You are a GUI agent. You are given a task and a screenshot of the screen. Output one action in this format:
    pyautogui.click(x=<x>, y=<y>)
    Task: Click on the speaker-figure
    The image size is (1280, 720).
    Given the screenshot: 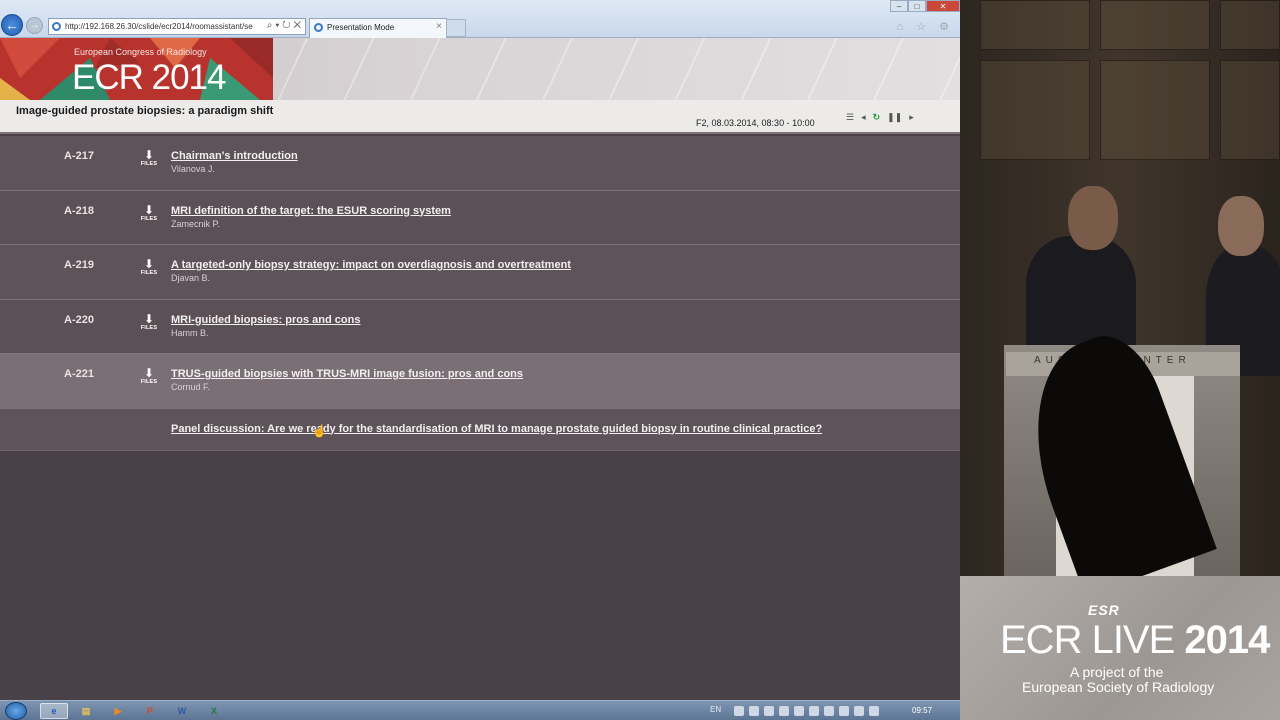 What is the action you would take?
    pyautogui.click(x=1081, y=296)
    